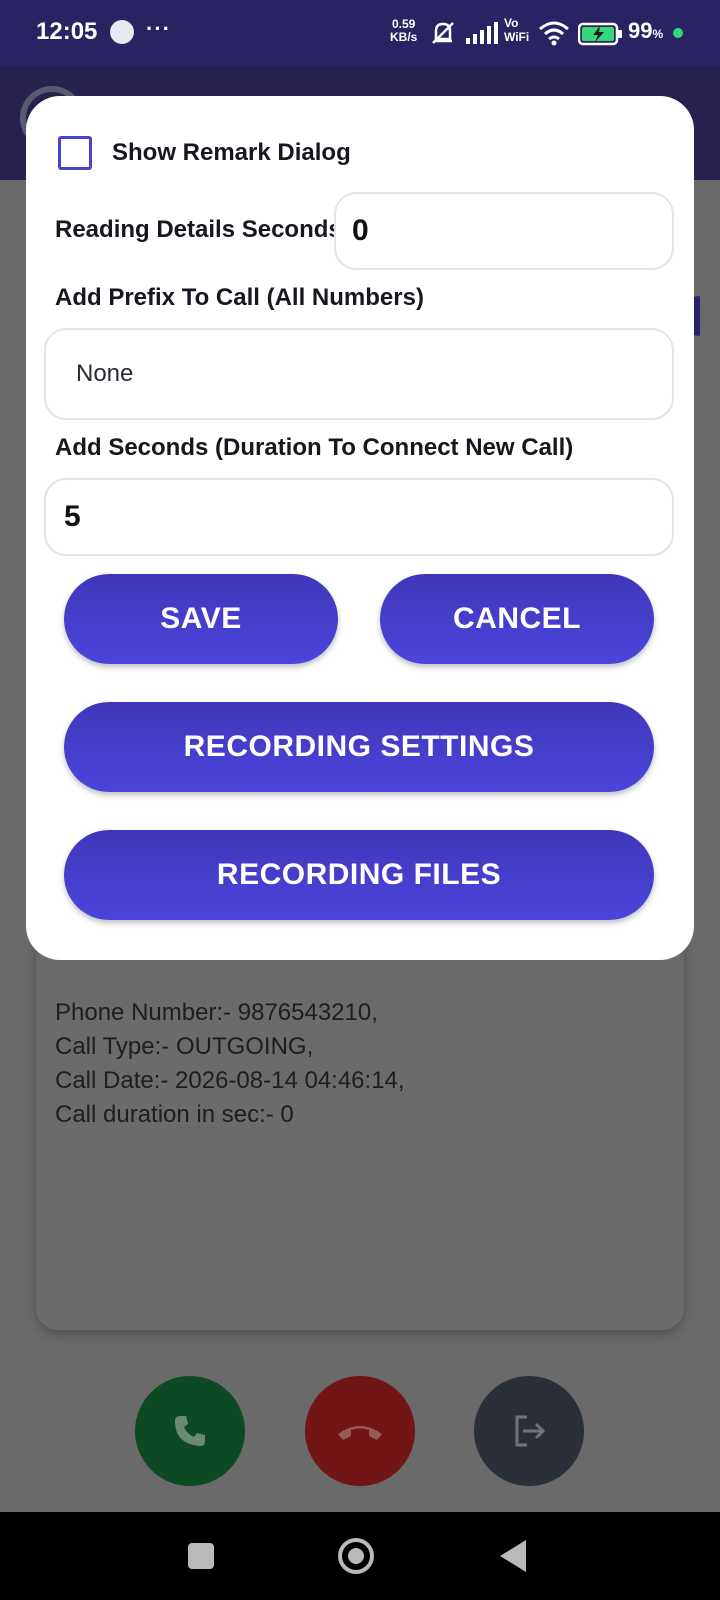 Image resolution: width=720 pixels, height=1600 pixels. Describe the element at coordinates (658, 34) in the screenshot. I see `battery-percent-symbol: %` at that location.